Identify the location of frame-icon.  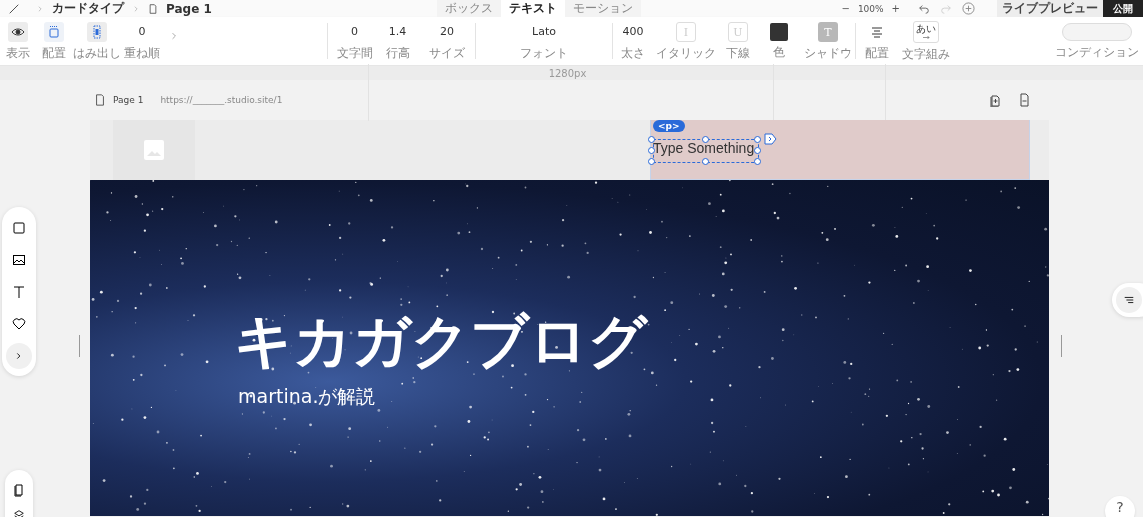
(54, 32).